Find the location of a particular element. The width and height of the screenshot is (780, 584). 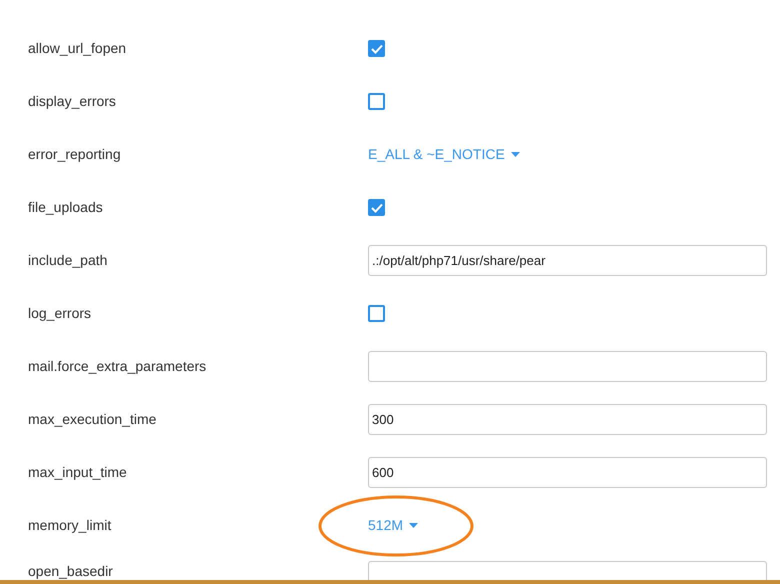

setting-label: open_basedir is located at coordinates (71, 571).